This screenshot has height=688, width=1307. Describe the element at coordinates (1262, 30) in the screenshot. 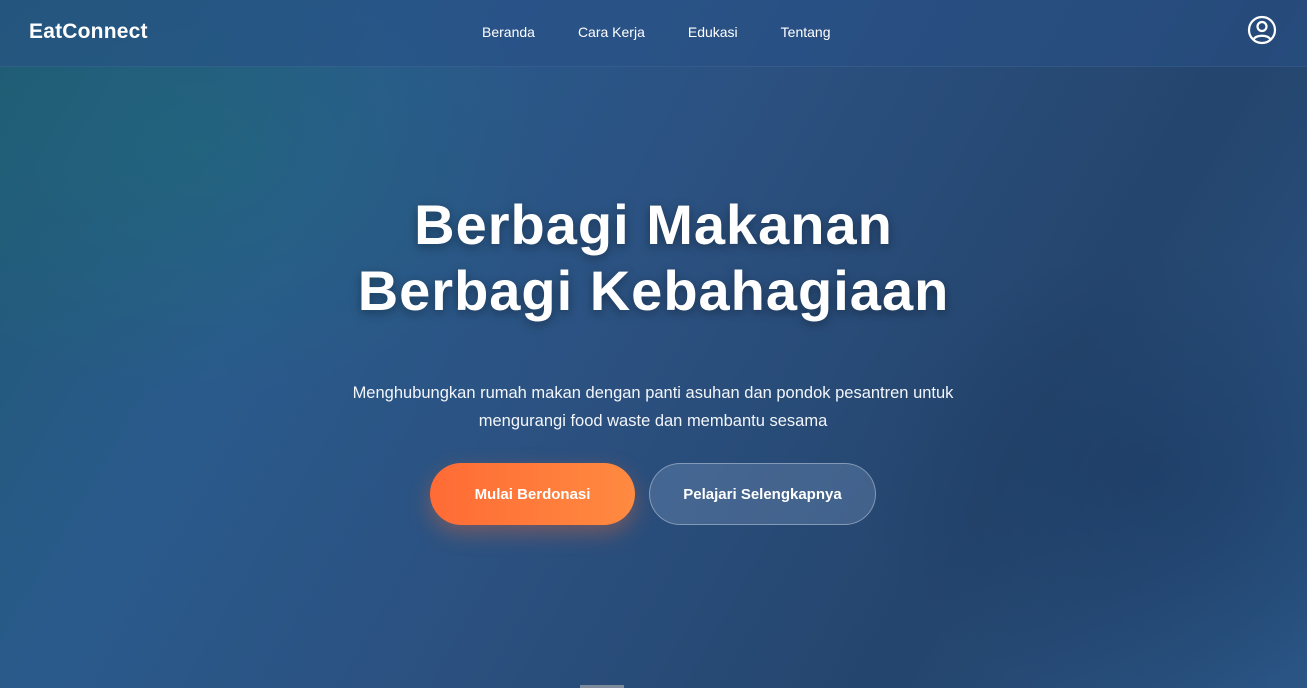

I see `user-circle-icon` at that location.